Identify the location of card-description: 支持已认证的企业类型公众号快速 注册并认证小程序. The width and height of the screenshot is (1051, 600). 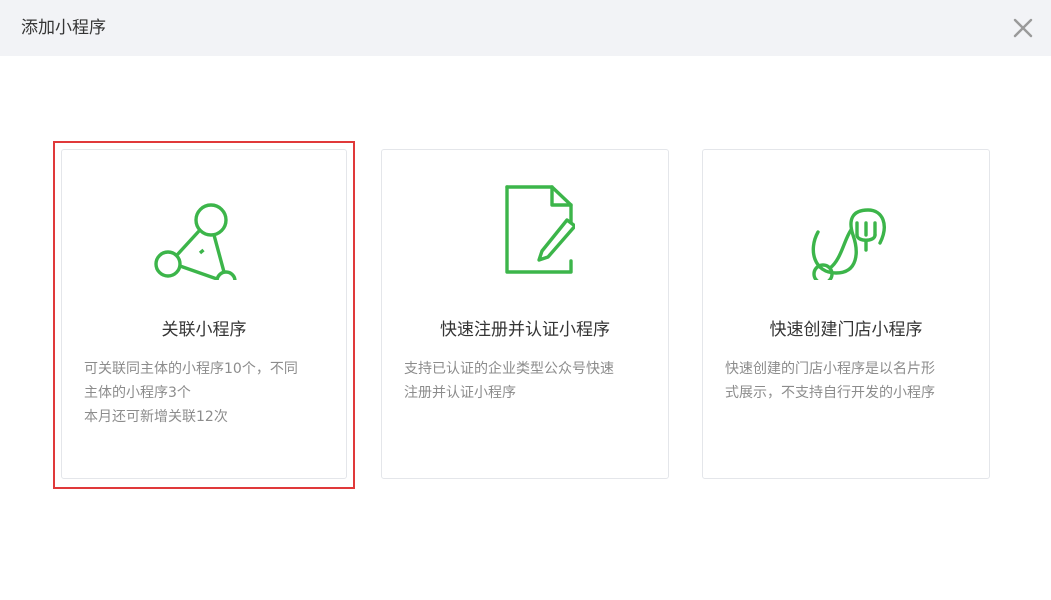
(526, 381).